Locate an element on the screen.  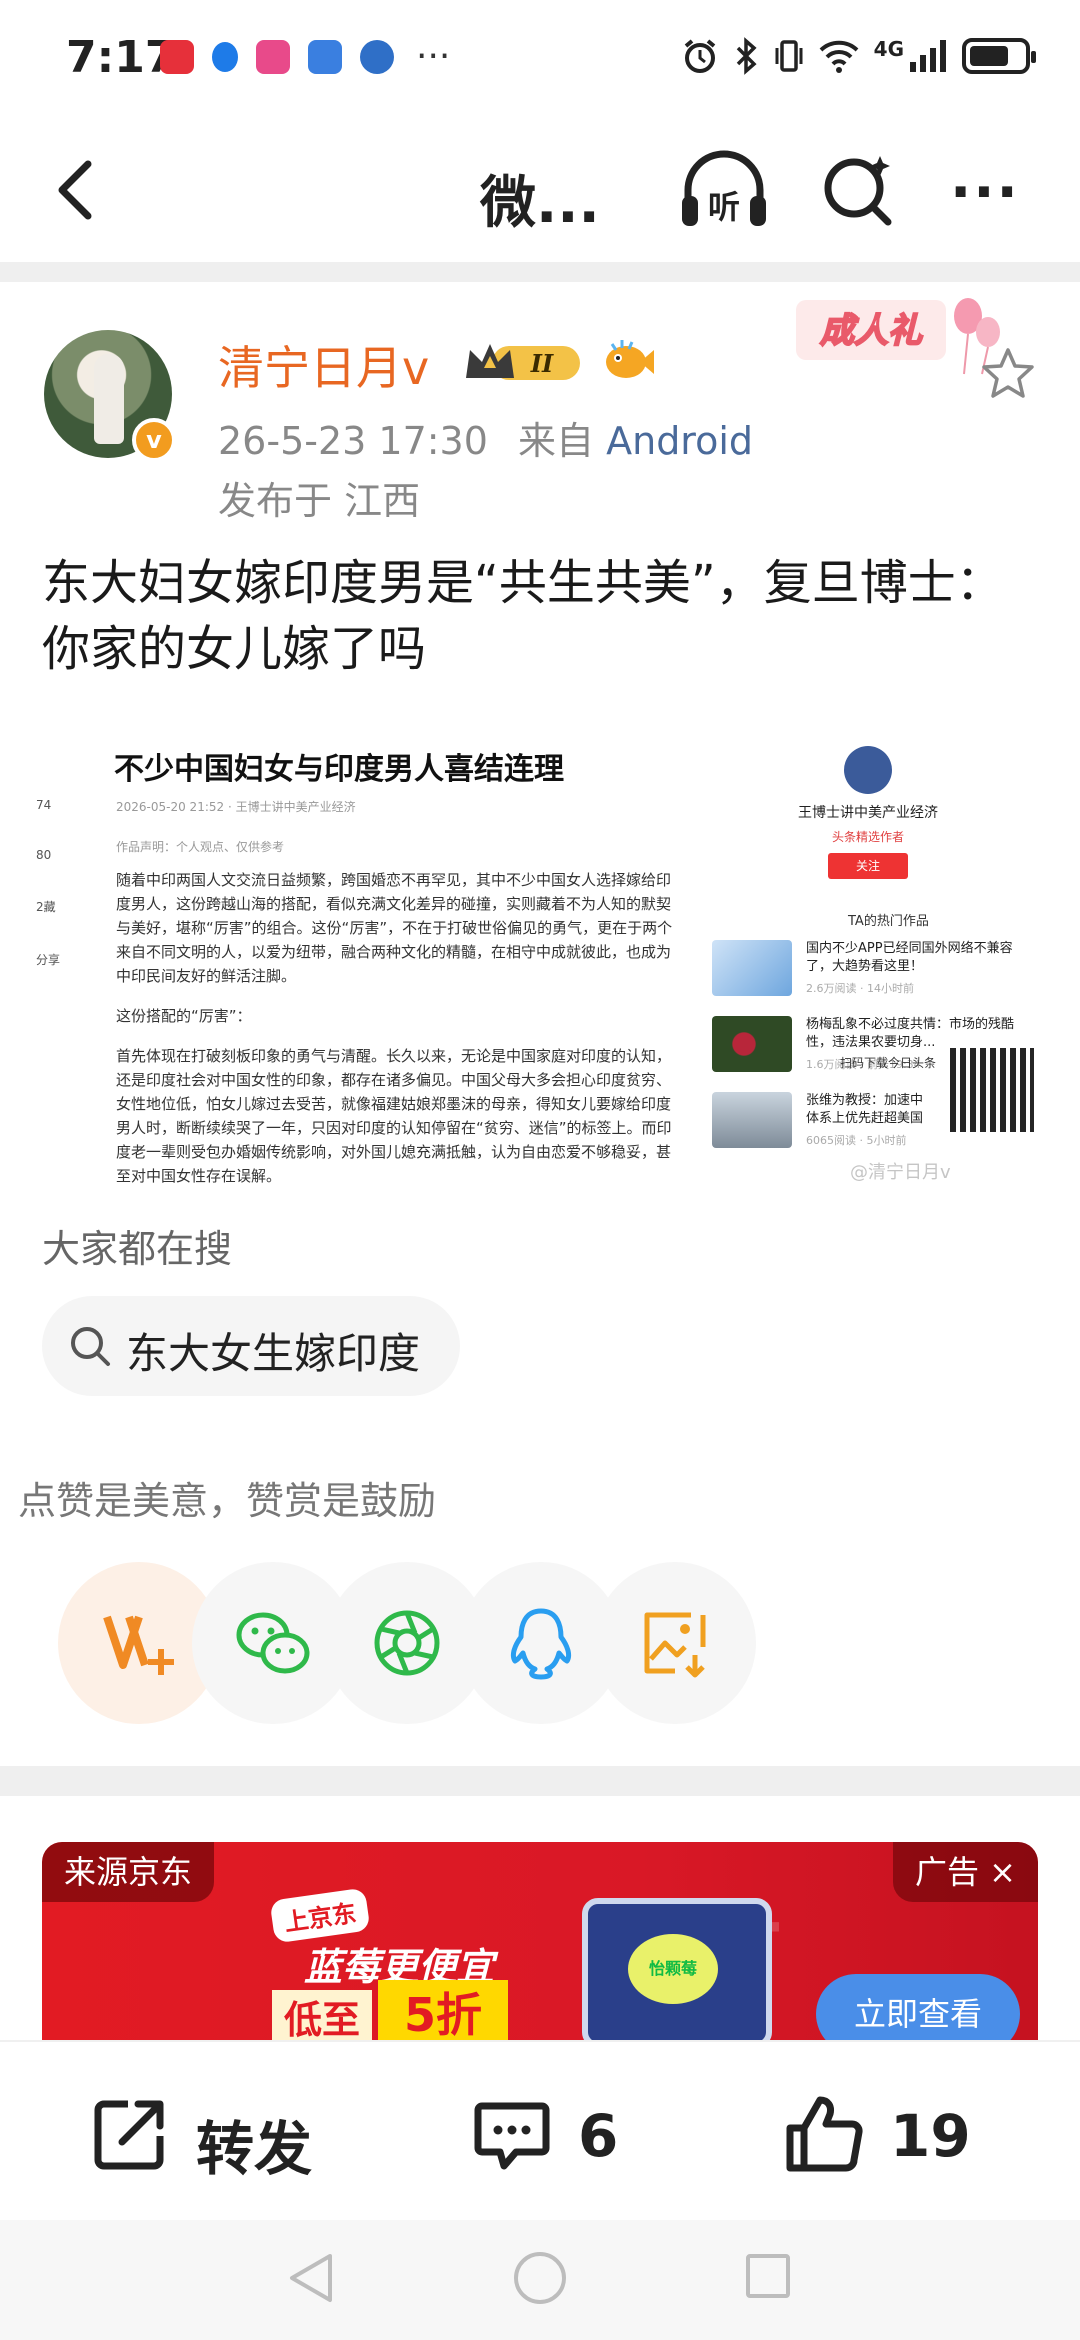
ceremony-tag-text: 成人礼 is located at coordinates (871, 331).